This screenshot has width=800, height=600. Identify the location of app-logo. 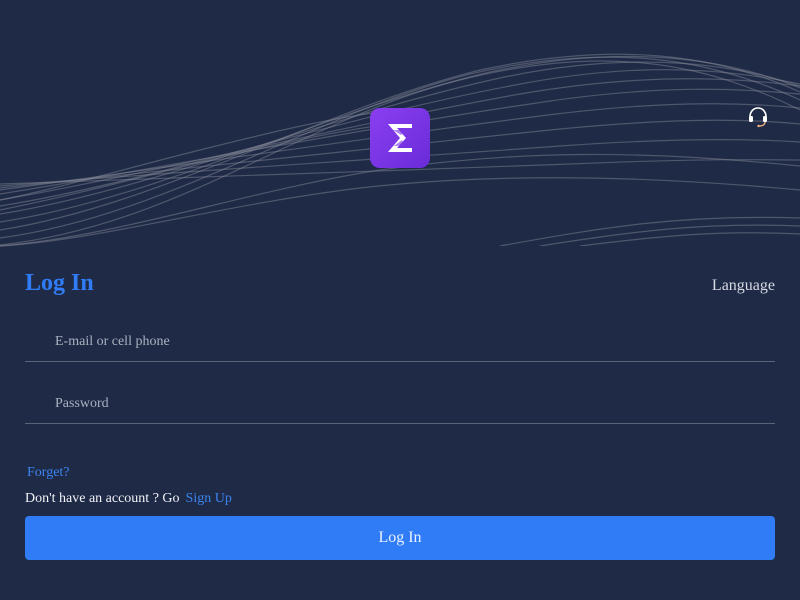
(400, 138).